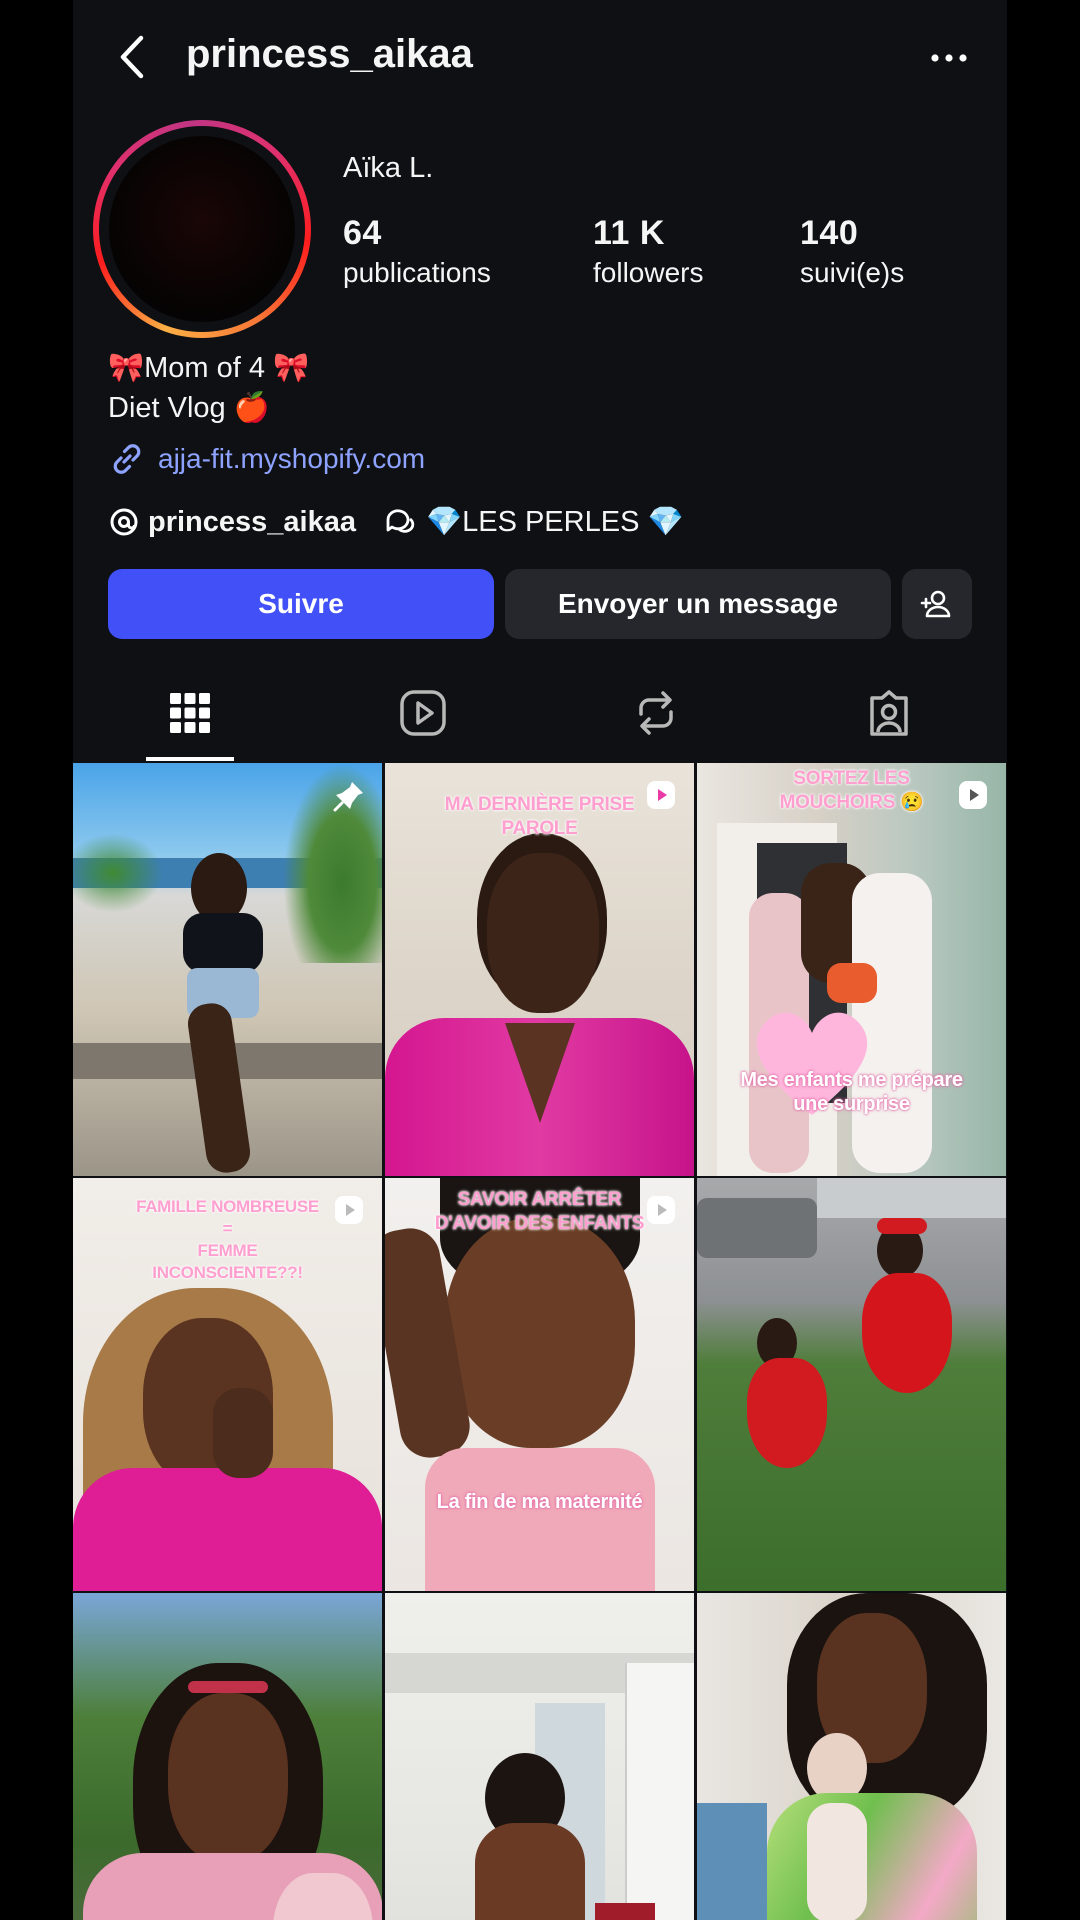  I want to click on channel-chat-icon, so click(400, 521).